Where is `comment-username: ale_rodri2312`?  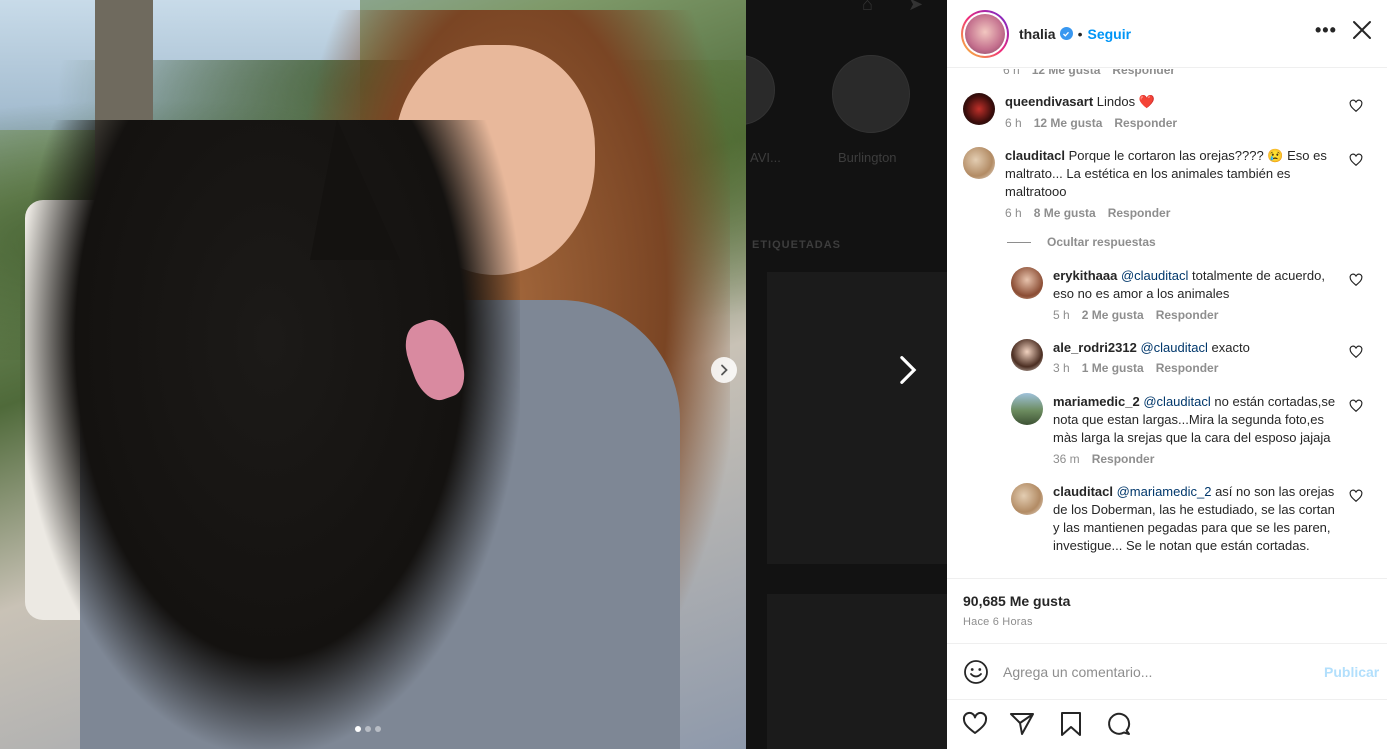
comment-username: ale_rodri2312 is located at coordinates (1095, 347).